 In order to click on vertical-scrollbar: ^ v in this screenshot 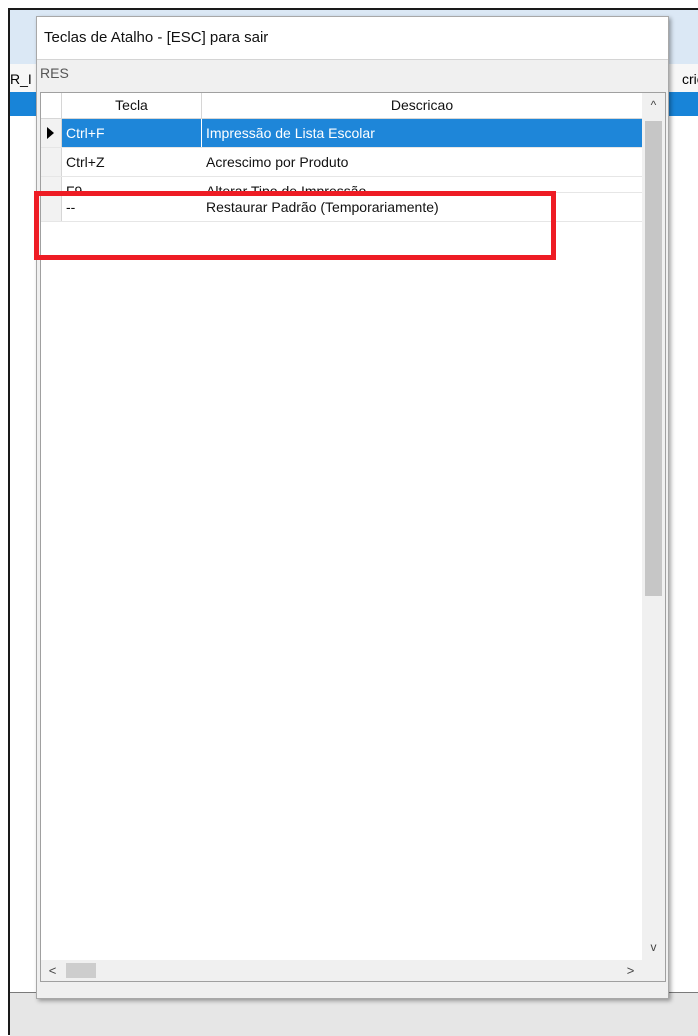, I will do `click(653, 526)`.